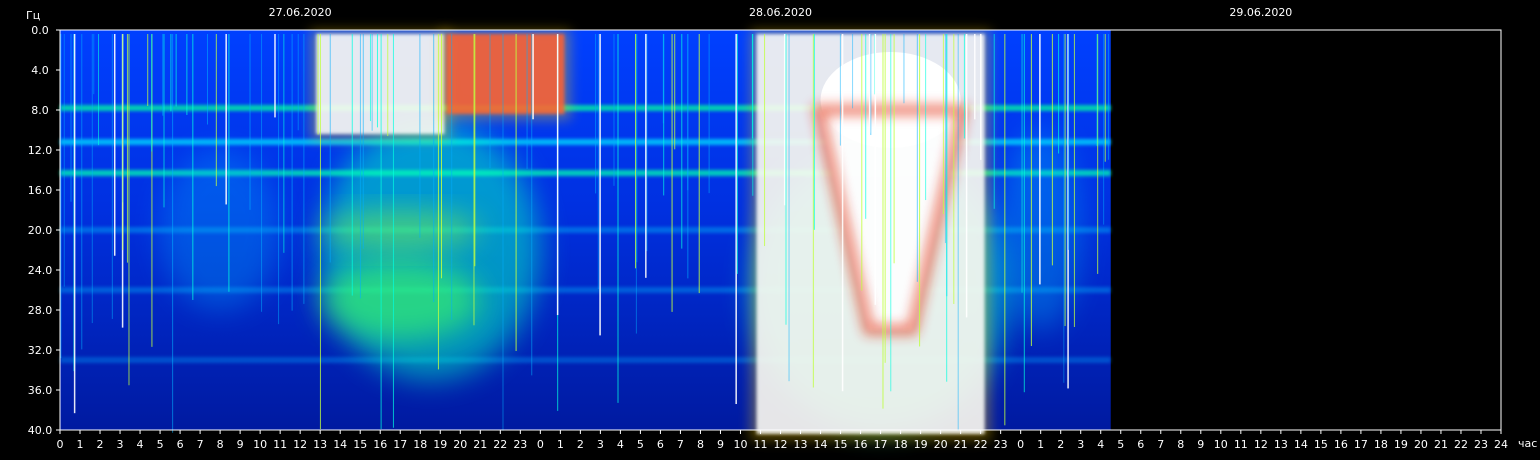  What do you see at coordinates (120, 444) in the screenshot?
I see `x-tick-label: 3` at bounding box center [120, 444].